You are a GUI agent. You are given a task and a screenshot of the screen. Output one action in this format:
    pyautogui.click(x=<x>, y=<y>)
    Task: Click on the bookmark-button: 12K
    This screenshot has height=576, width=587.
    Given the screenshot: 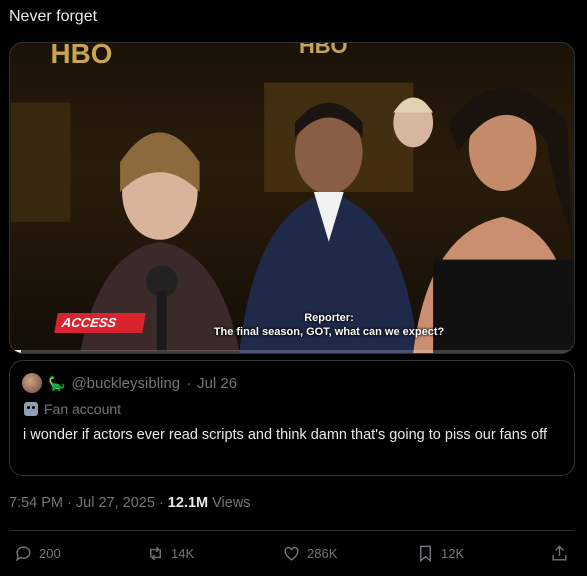 What is the action you would take?
    pyautogui.click(x=440, y=553)
    